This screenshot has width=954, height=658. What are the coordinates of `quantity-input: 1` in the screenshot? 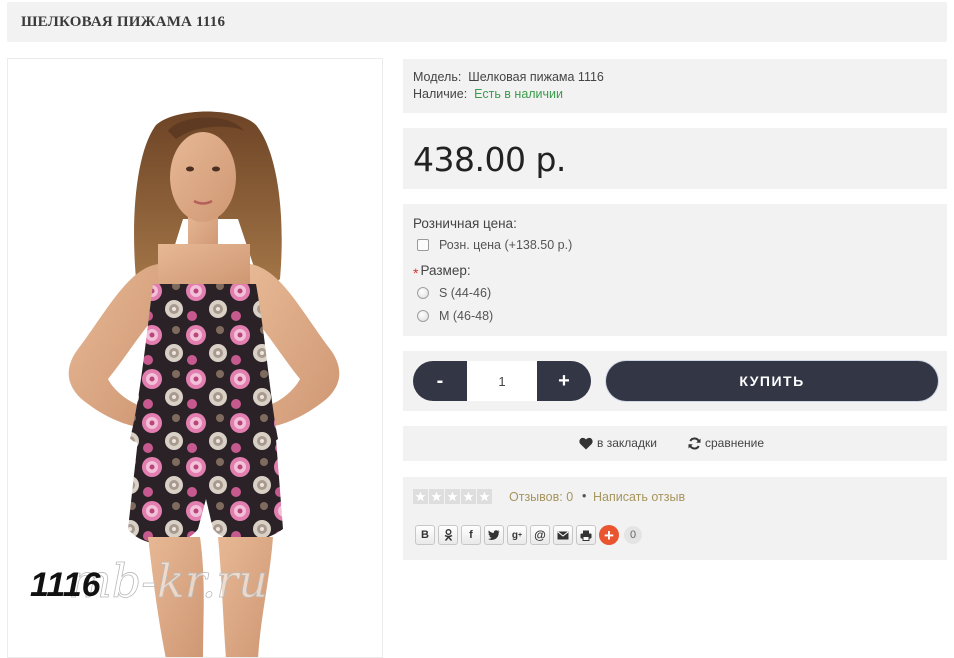 It's located at (502, 381).